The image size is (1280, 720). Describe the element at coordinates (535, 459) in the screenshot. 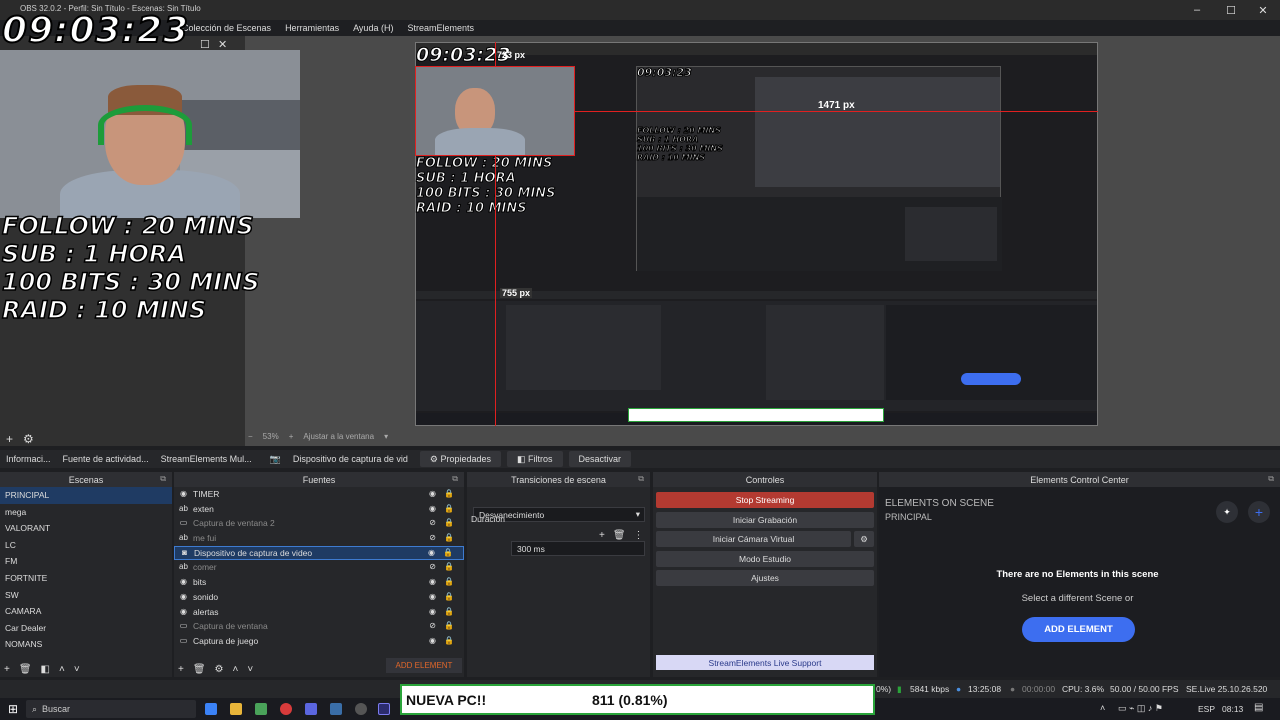

I see `filters-button: ◧ Filtros` at that location.